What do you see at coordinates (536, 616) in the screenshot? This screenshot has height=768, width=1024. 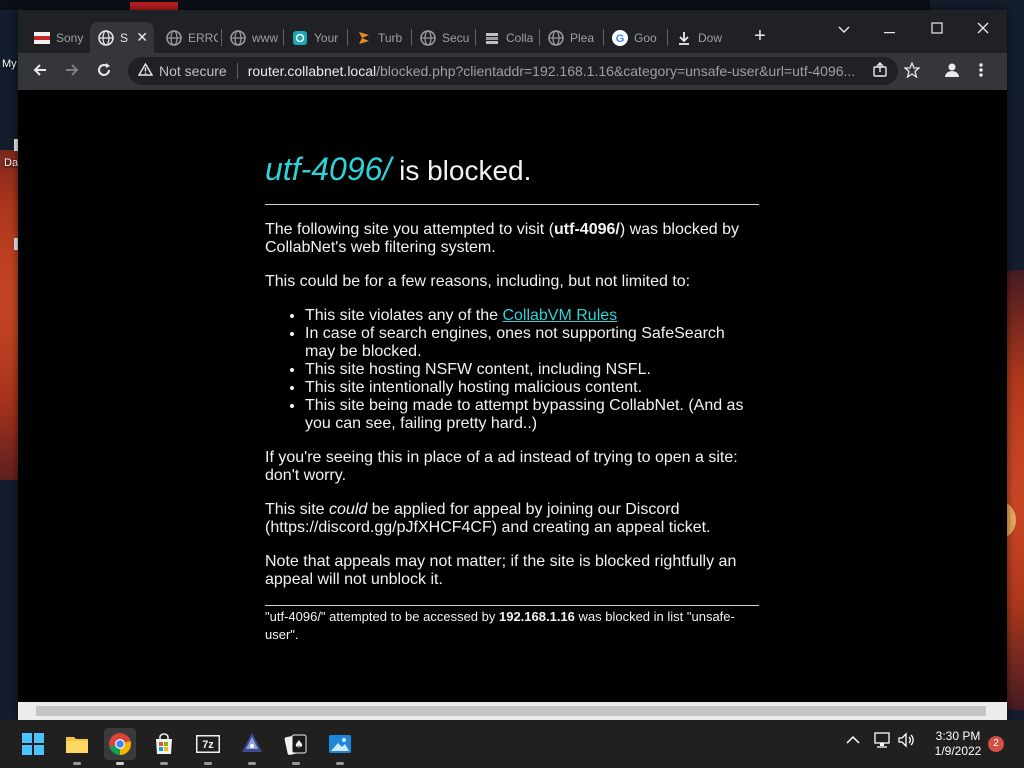 I see `client-ip: 192.168.1.16` at bounding box center [536, 616].